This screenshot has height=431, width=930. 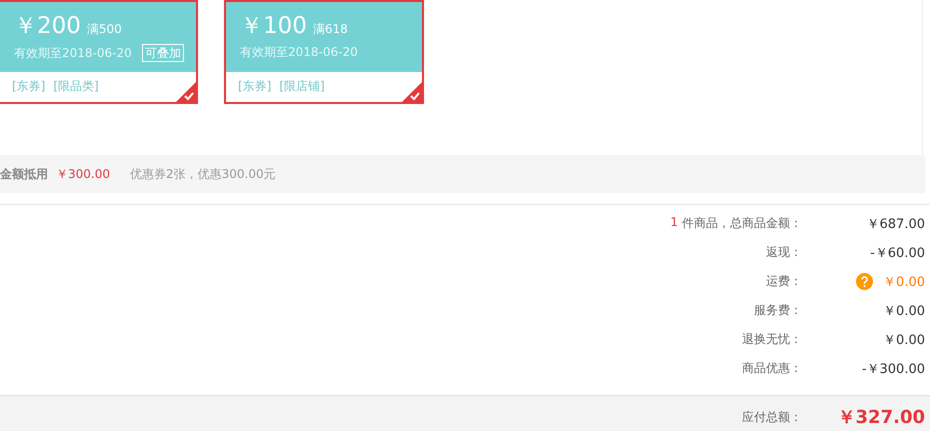 What do you see at coordinates (865, 281) in the screenshot?
I see `help-icon` at bounding box center [865, 281].